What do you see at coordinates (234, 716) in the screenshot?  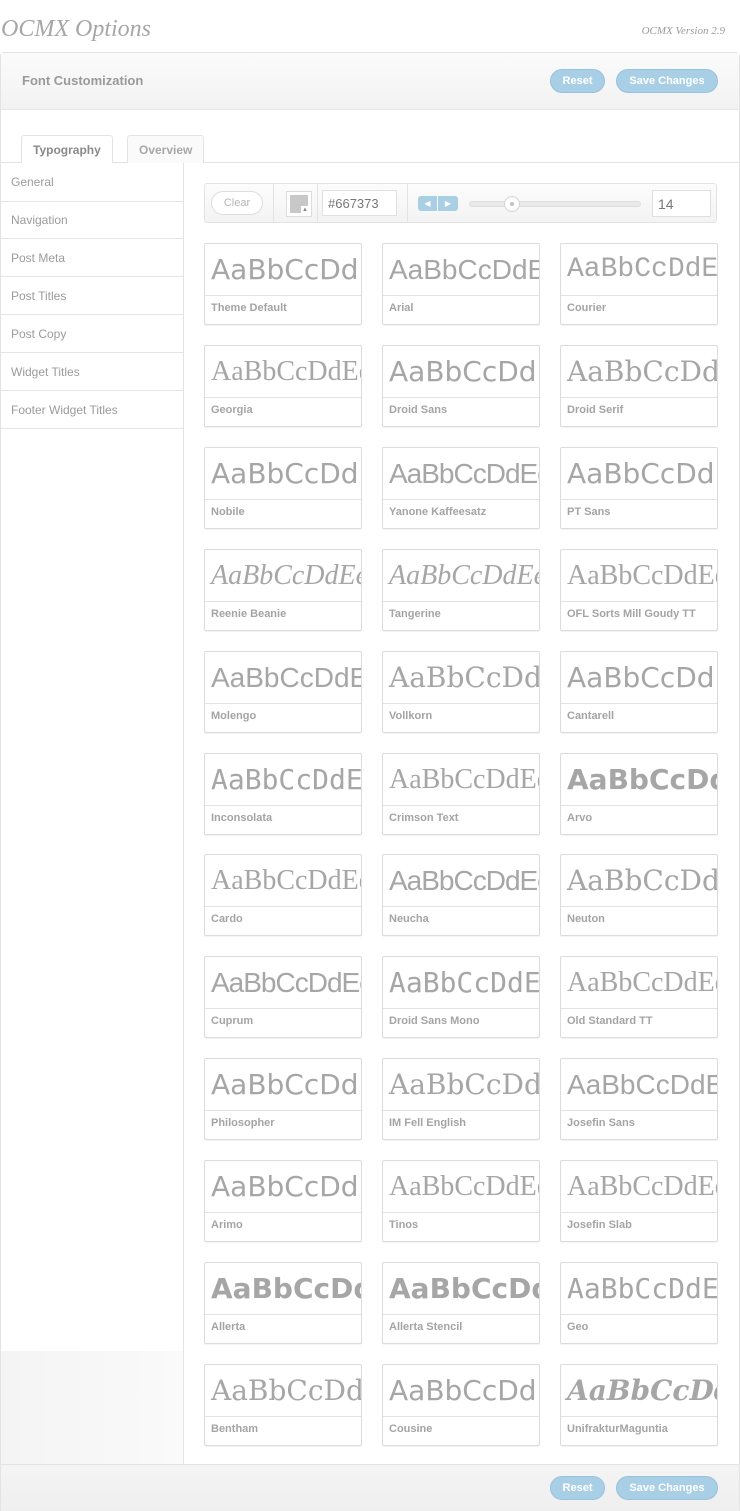 I see `font-name: Molengo` at bounding box center [234, 716].